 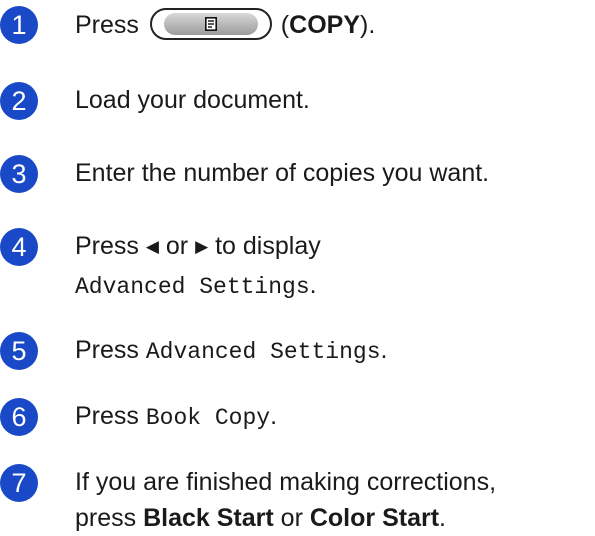 What do you see at coordinates (19, 25) in the screenshot?
I see `step-number-badge: 1` at bounding box center [19, 25].